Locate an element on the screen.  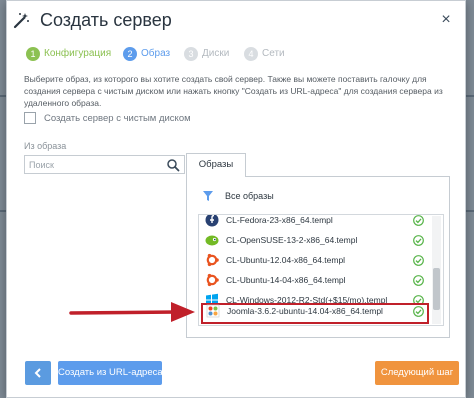
magic-wand-icon is located at coordinates (21, 21).